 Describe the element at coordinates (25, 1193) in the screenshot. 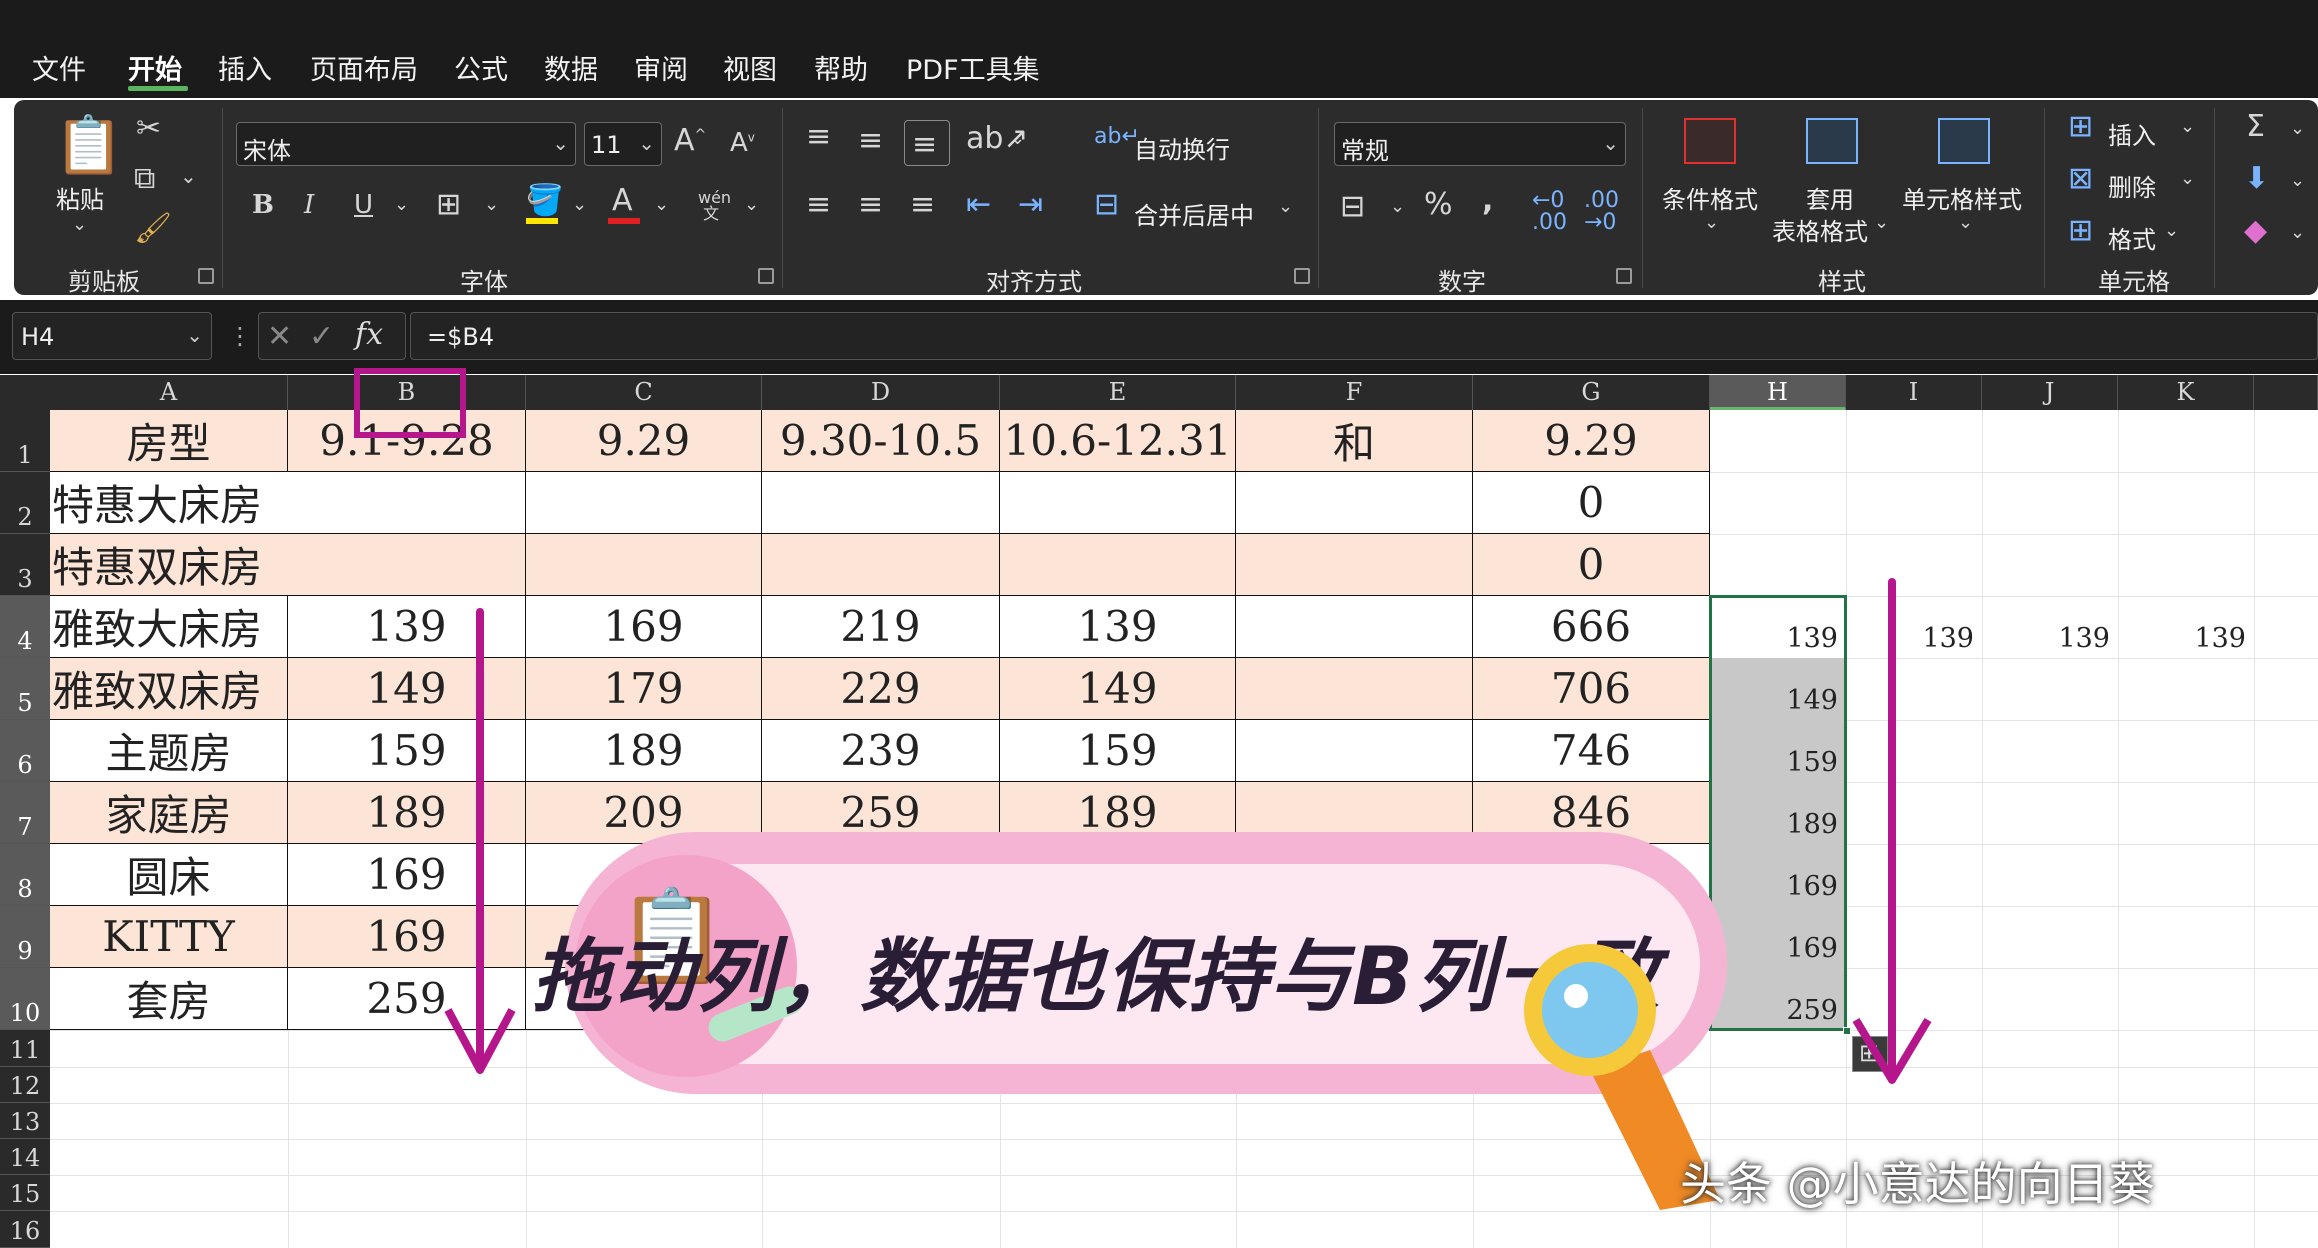

I see `row-header: 15` at that location.